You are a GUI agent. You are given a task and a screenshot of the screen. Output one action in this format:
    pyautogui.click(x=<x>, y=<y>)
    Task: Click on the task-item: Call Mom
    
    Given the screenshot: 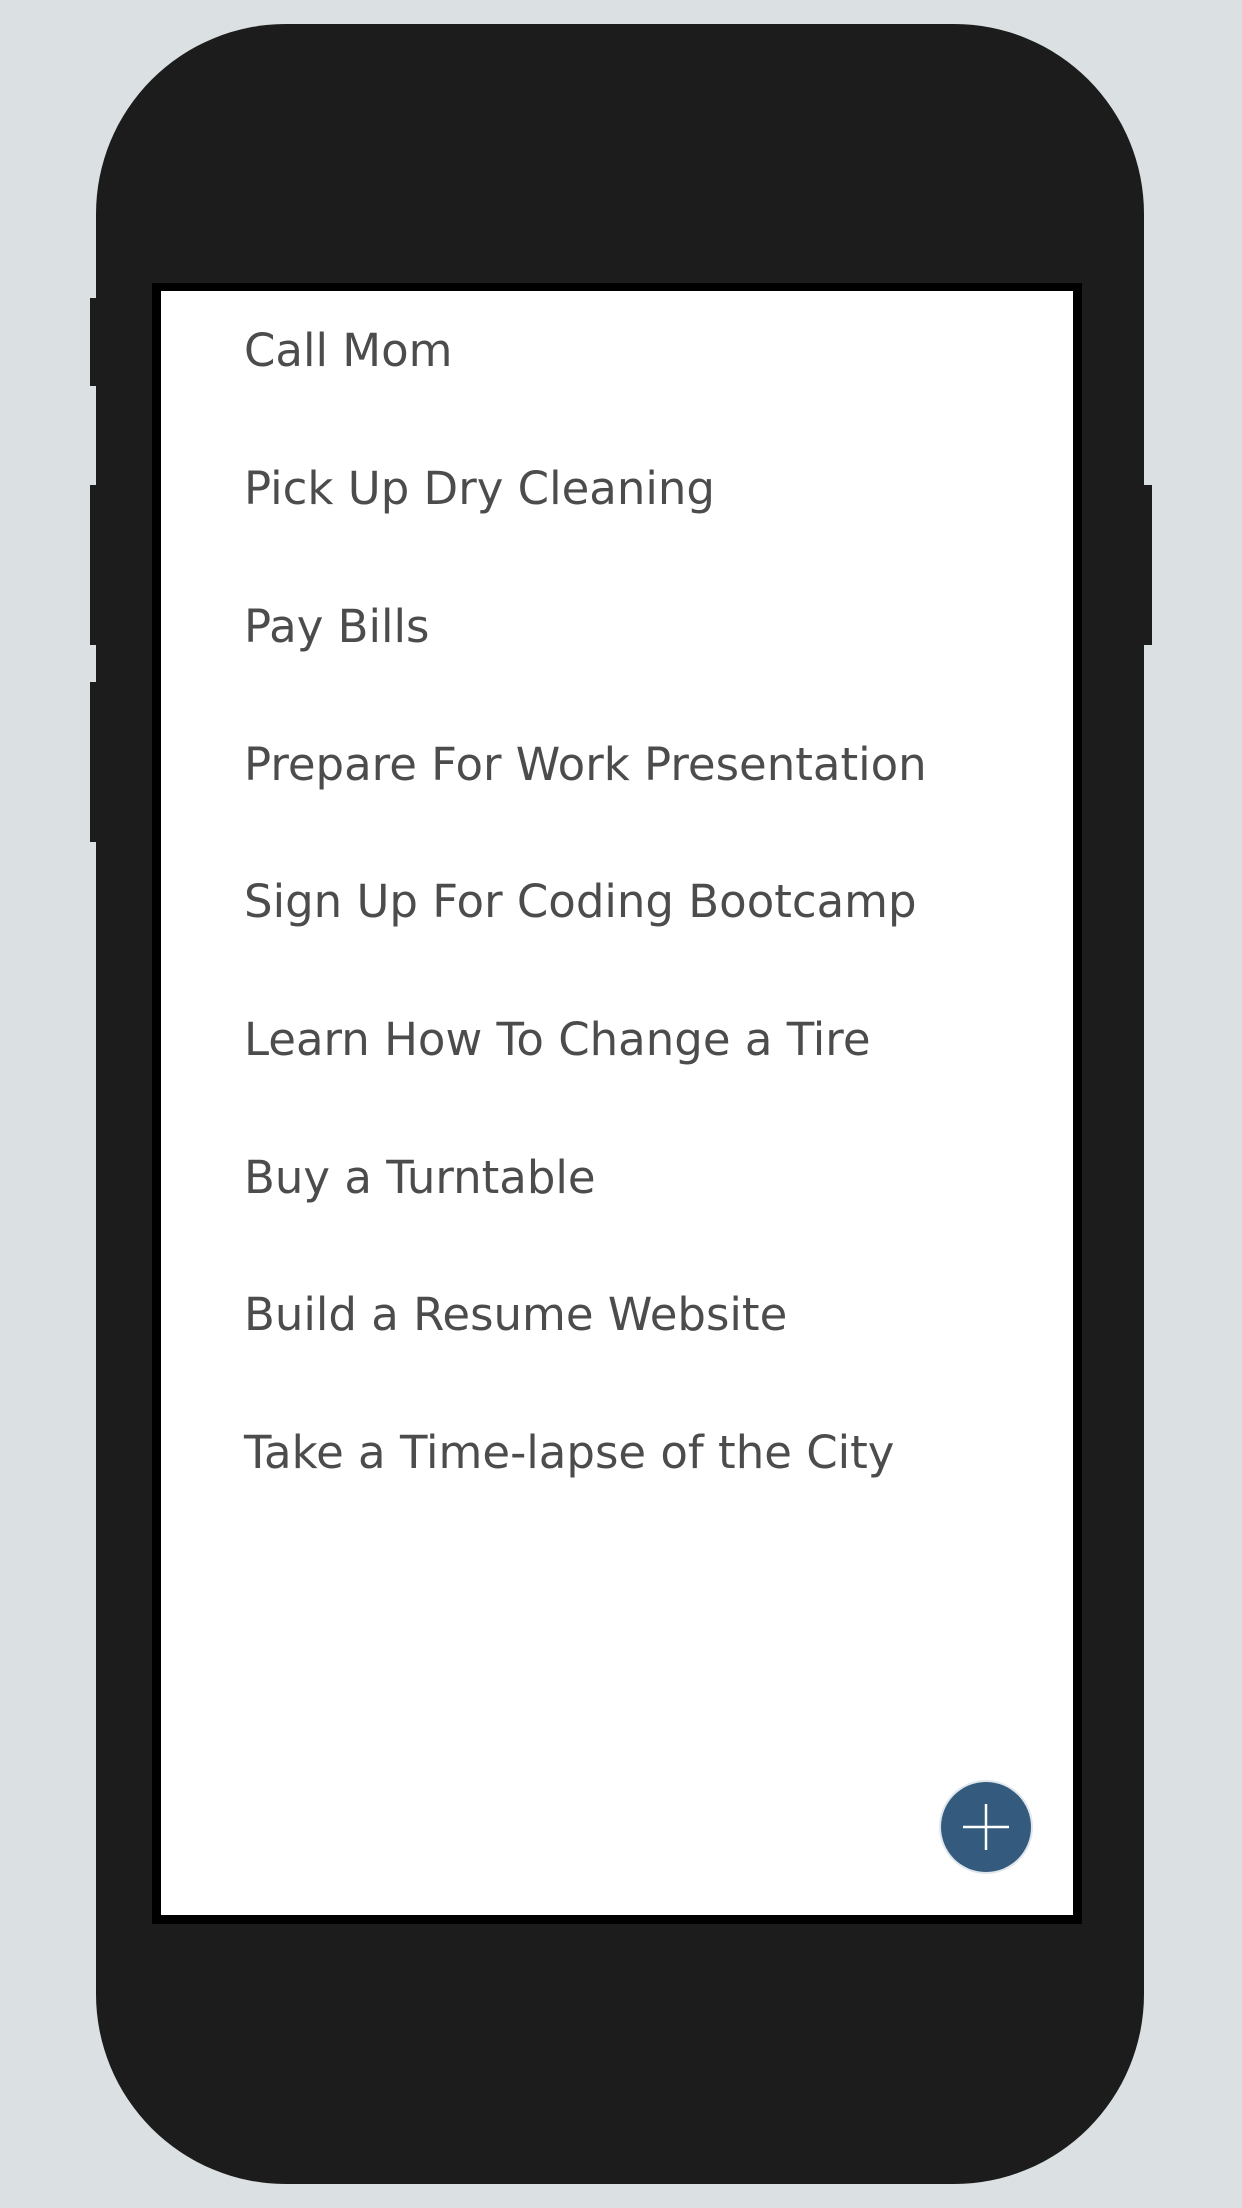 What is the action you would take?
    pyautogui.click(x=348, y=351)
    